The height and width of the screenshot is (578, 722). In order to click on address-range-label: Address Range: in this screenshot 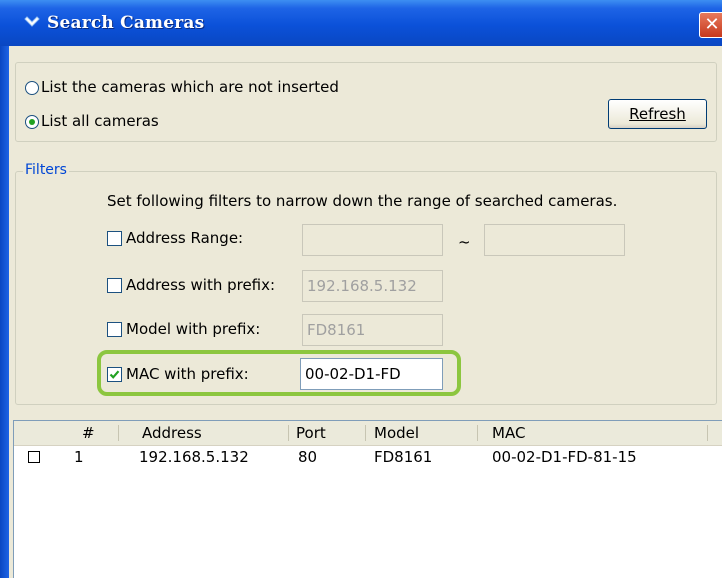, I will do `click(184, 238)`.